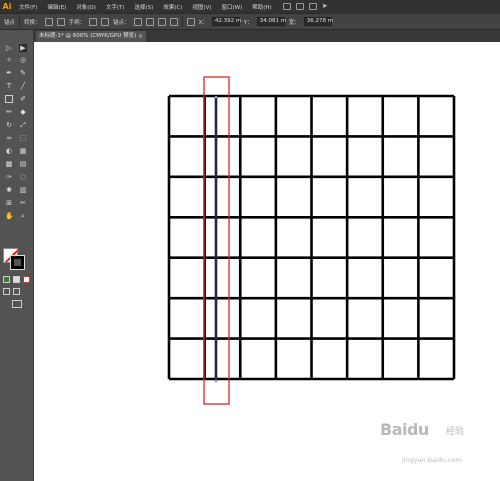  What do you see at coordinates (23, 73) in the screenshot?
I see `curvature-icon: ✎` at bounding box center [23, 73].